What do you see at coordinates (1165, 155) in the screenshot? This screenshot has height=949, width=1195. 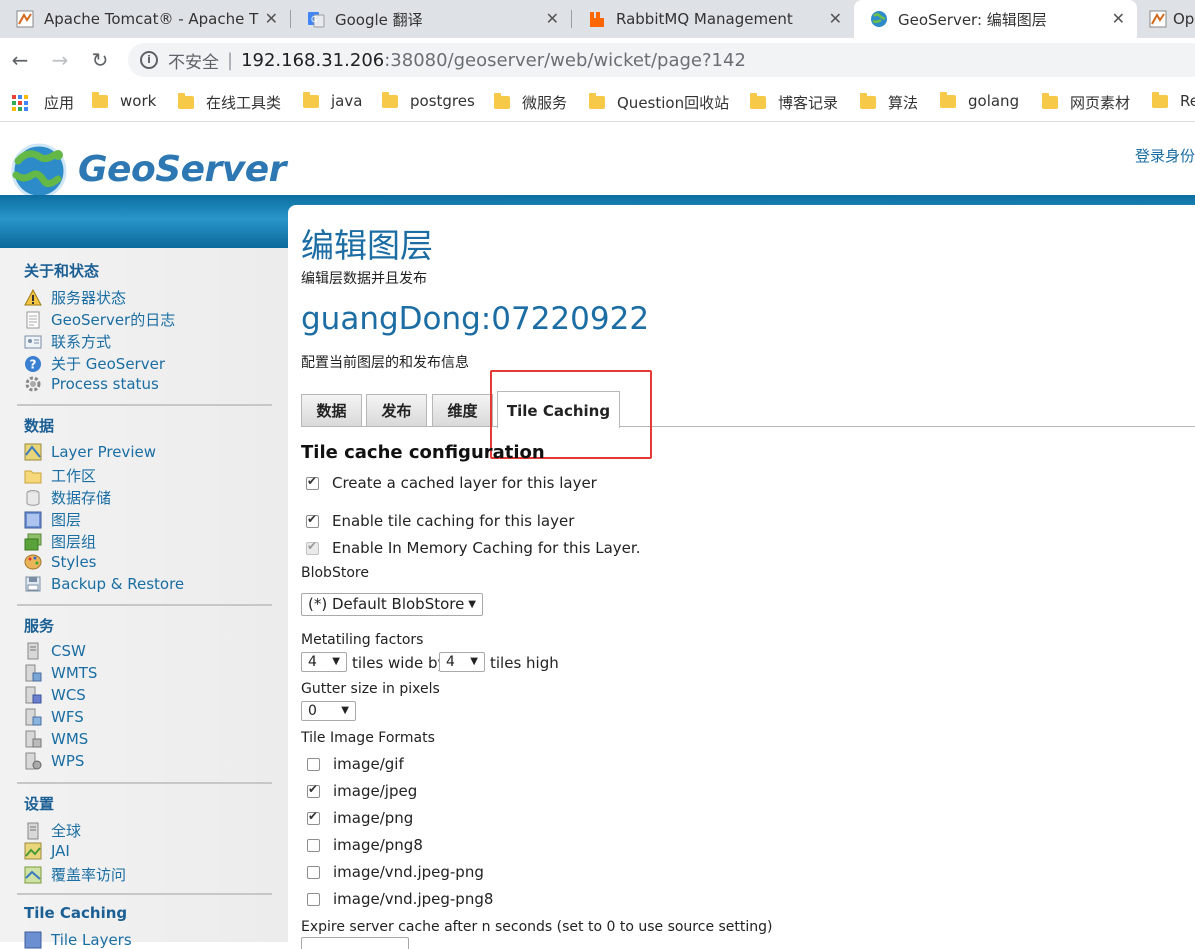 I see `login-link: 登录身份` at bounding box center [1165, 155].